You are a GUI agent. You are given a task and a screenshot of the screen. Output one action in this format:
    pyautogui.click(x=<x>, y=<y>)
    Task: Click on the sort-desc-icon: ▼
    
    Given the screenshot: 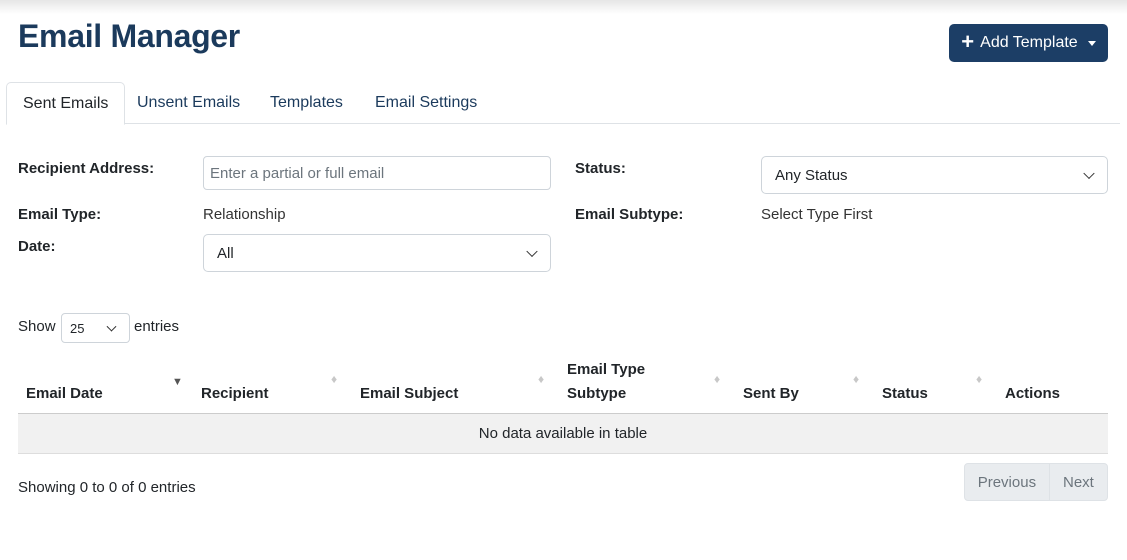 What is the action you would take?
    pyautogui.click(x=177, y=382)
    